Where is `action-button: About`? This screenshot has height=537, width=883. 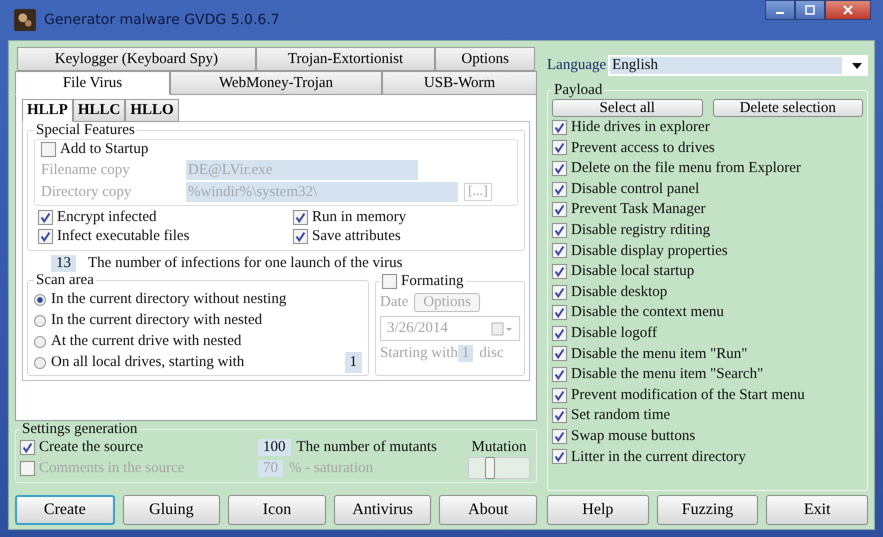 action-button: About is located at coordinates (488, 510).